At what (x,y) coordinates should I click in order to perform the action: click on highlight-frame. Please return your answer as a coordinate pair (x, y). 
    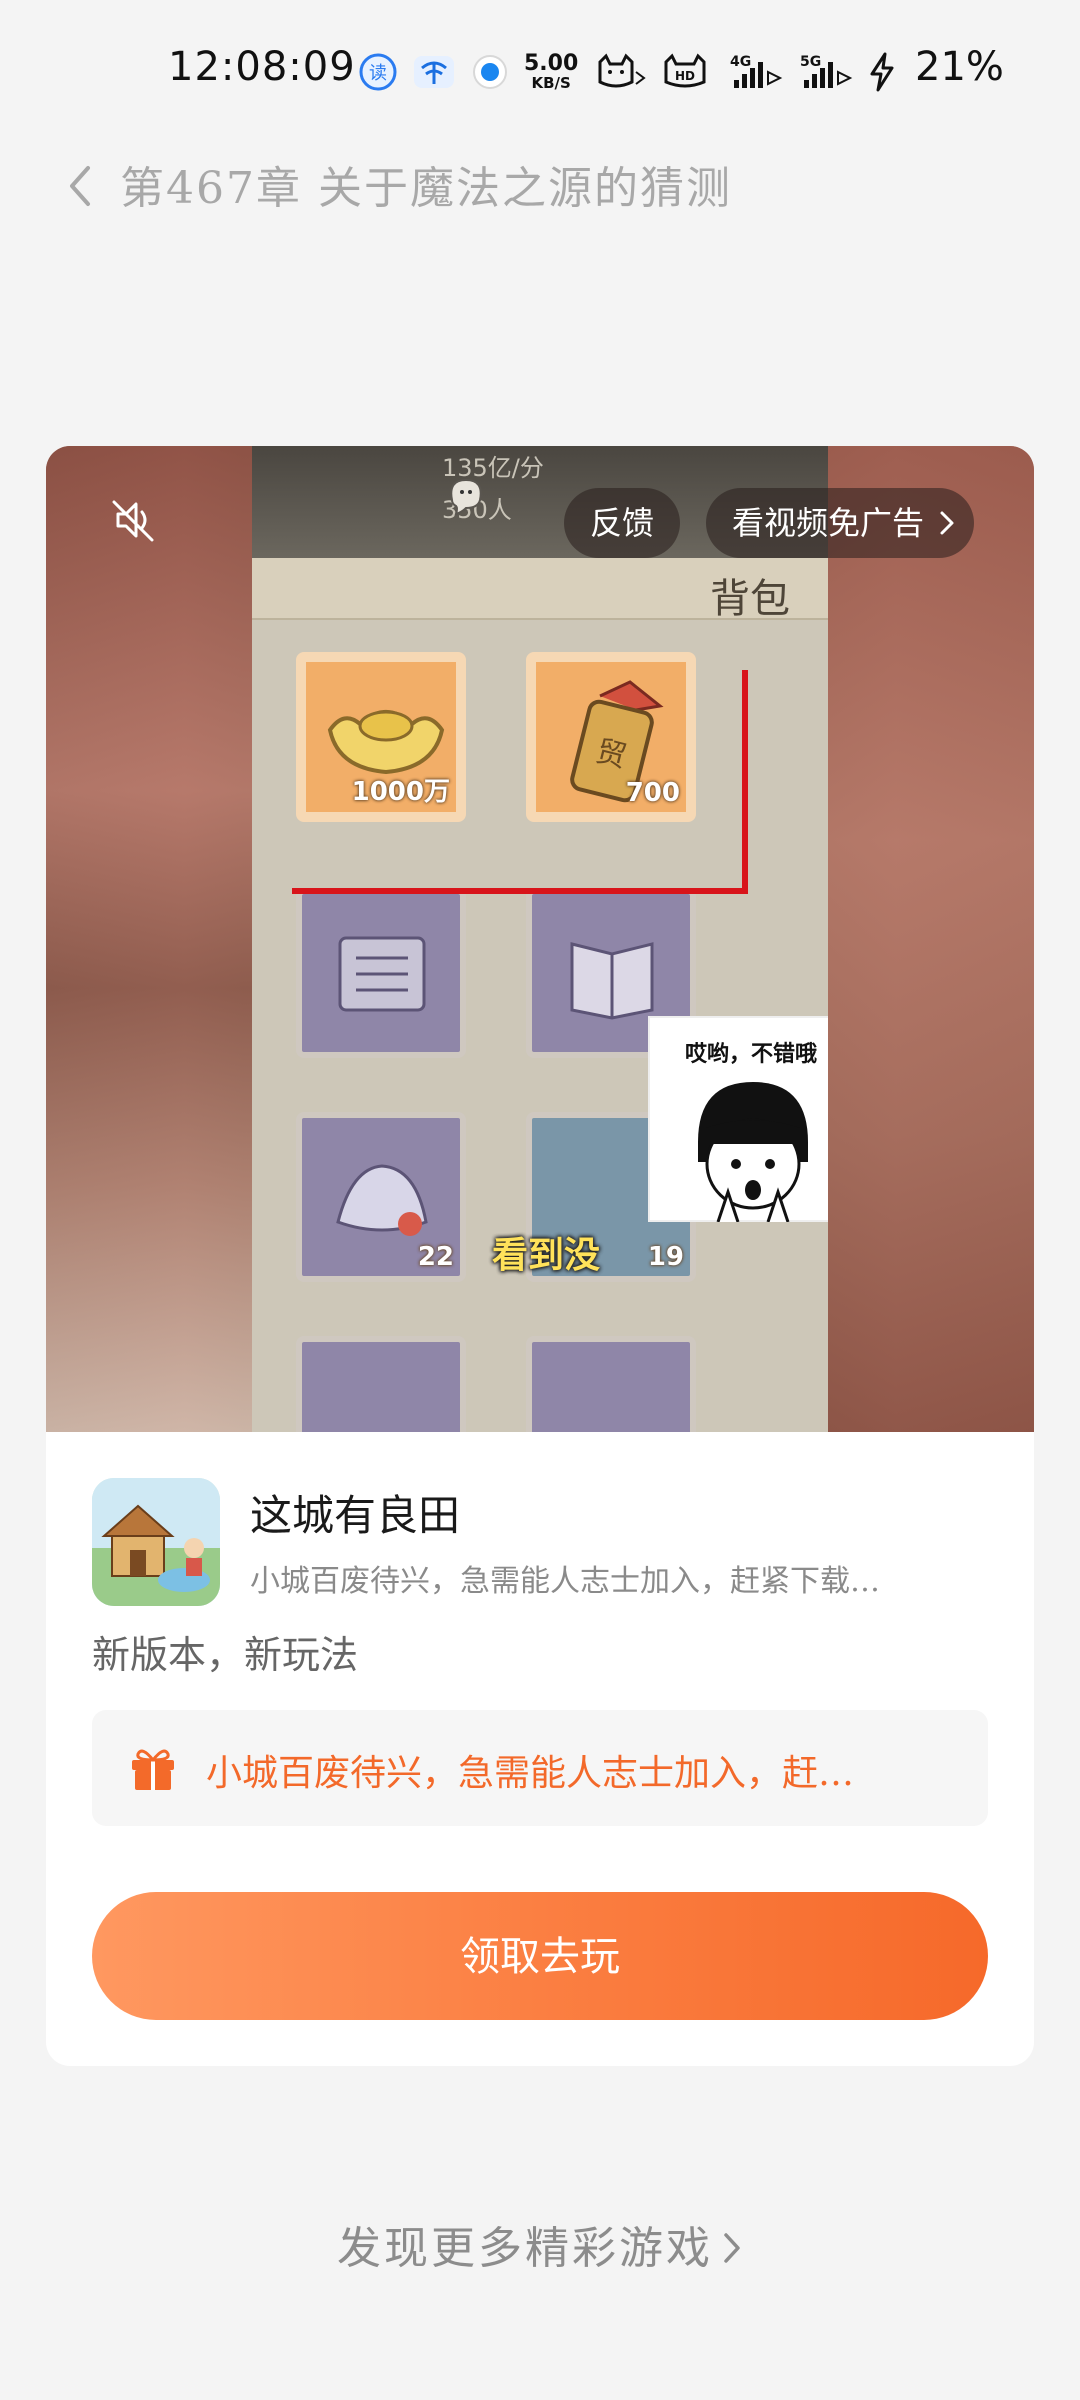
    Looking at the image, I should click on (520, 782).